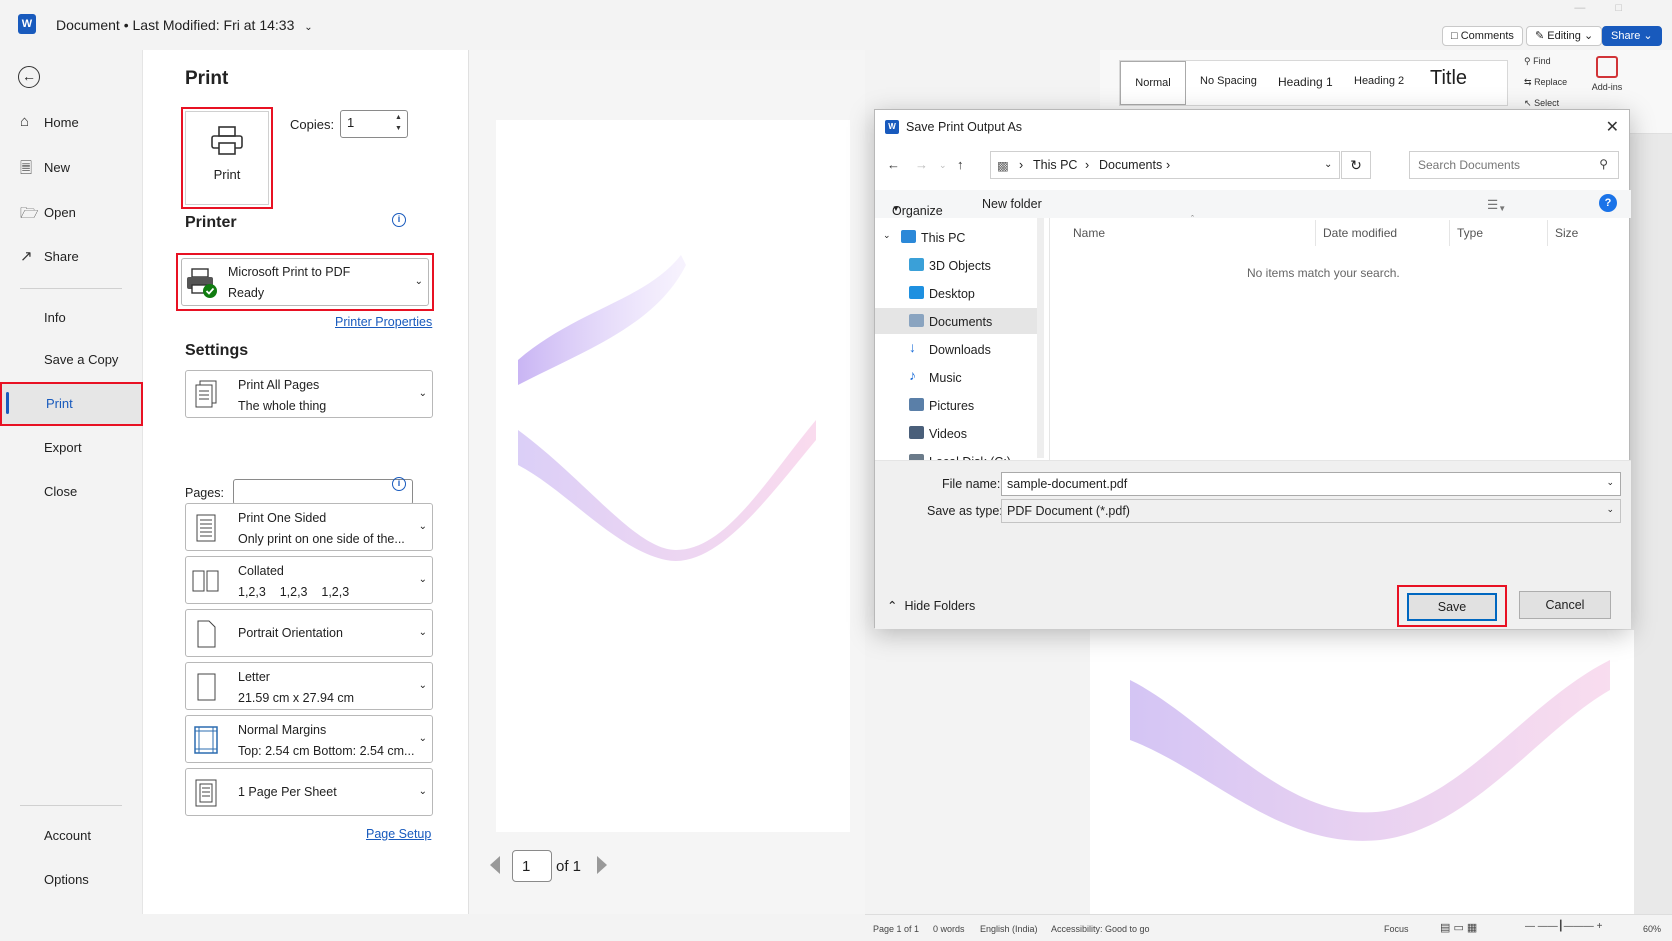 Image resolution: width=1672 pixels, height=941 pixels. Describe the element at coordinates (921, 164) in the screenshot. I see `forward-arrow-icon: →` at that location.